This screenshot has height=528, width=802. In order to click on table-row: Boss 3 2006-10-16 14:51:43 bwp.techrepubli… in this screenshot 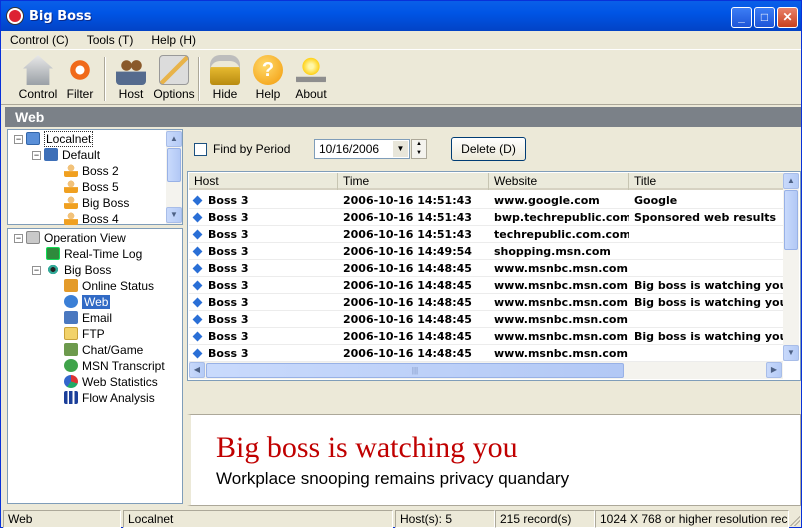, I will do `click(486, 217)`.